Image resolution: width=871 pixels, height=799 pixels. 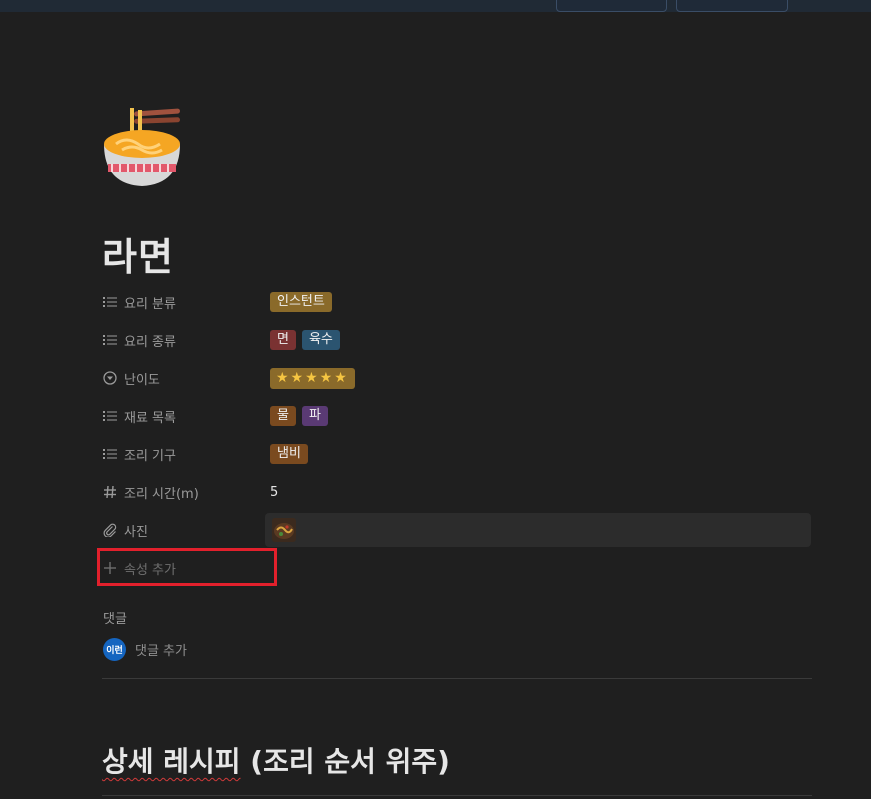 I want to click on select-icon, so click(x=110, y=378).